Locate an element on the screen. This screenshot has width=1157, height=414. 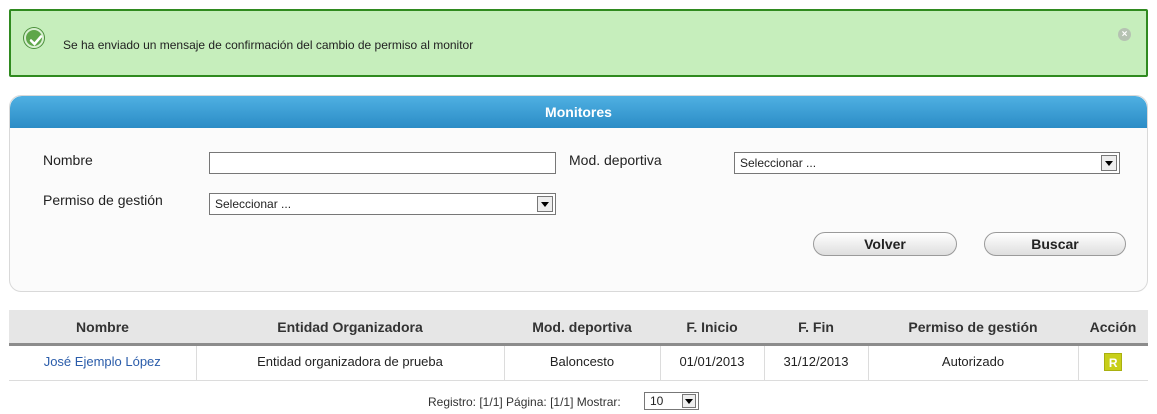
review-action-button: R is located at coordinates (1113, 361).